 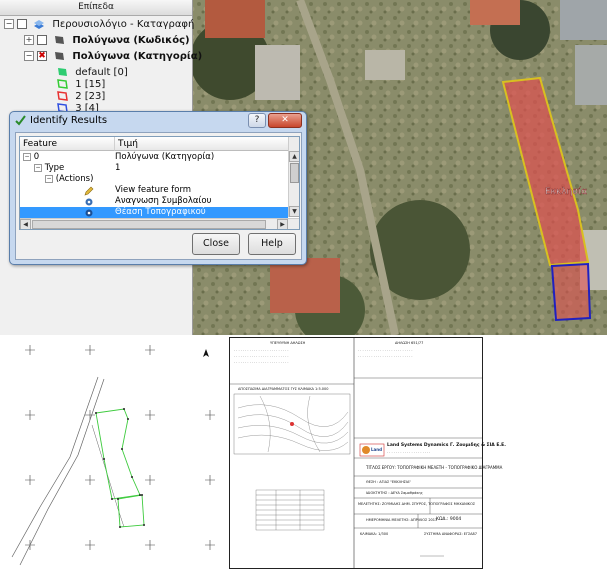 What do you see at coordinates (206, 353) in the screenshot?
I see `north-arrow-icon` at bounding box center [206, 353].